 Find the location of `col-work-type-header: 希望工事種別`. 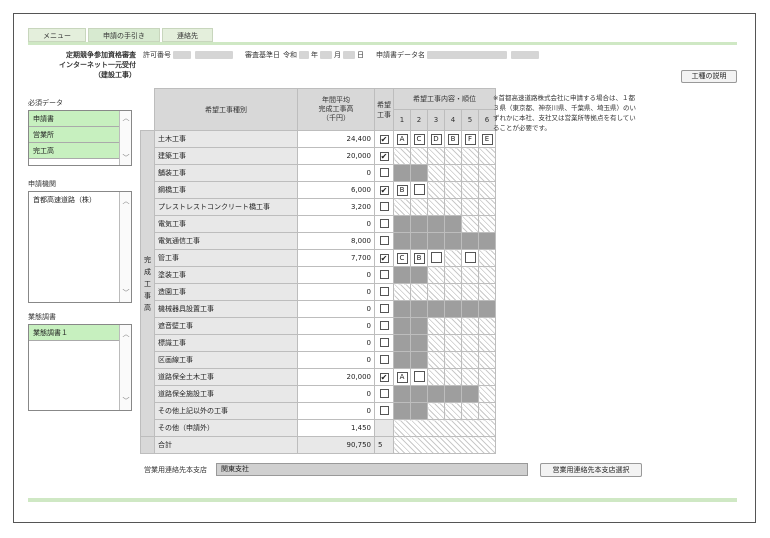

col-work-type-header: 希望工事種別 is located at coordinates (226, 109).